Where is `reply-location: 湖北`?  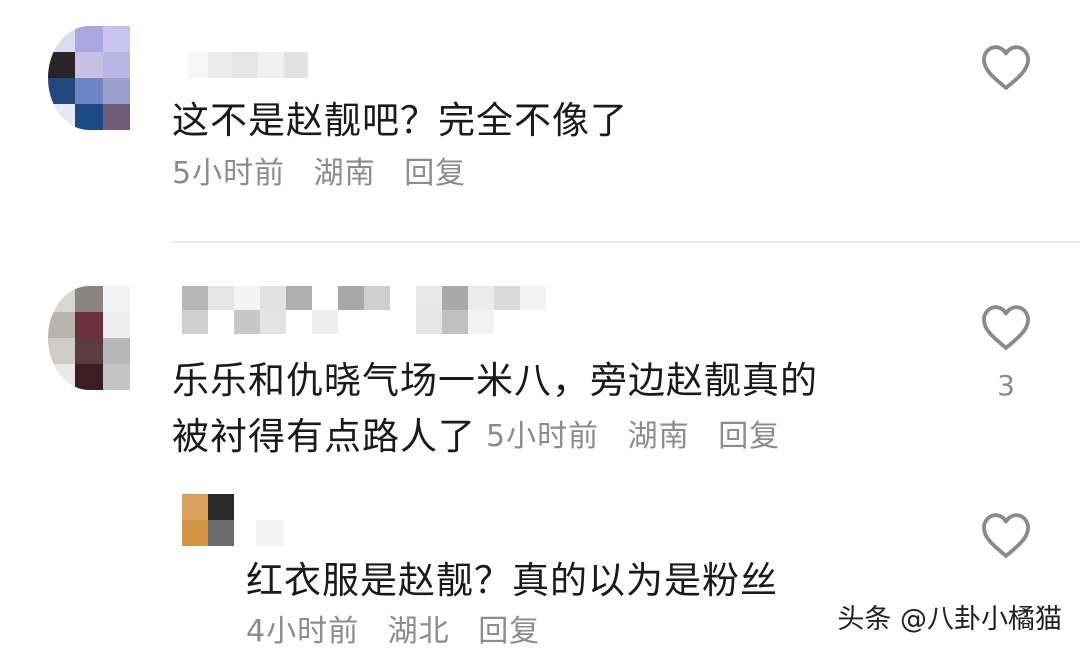
reply-location: 湖北 is located at coordinates (418, 631).